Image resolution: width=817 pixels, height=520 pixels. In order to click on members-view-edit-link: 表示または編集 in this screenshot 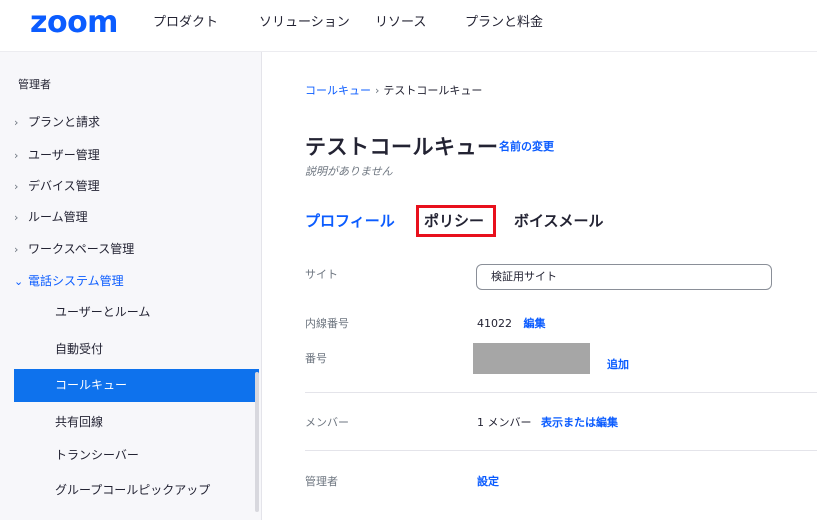, I will do `click(579, 422)`.